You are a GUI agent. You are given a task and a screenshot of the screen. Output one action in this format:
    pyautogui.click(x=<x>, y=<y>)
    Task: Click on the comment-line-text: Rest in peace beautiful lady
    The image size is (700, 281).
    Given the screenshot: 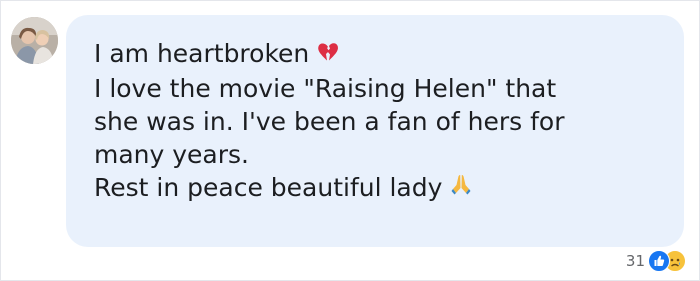 What is the action you would take?
    pyautogui.click(x=268, y=187)
    